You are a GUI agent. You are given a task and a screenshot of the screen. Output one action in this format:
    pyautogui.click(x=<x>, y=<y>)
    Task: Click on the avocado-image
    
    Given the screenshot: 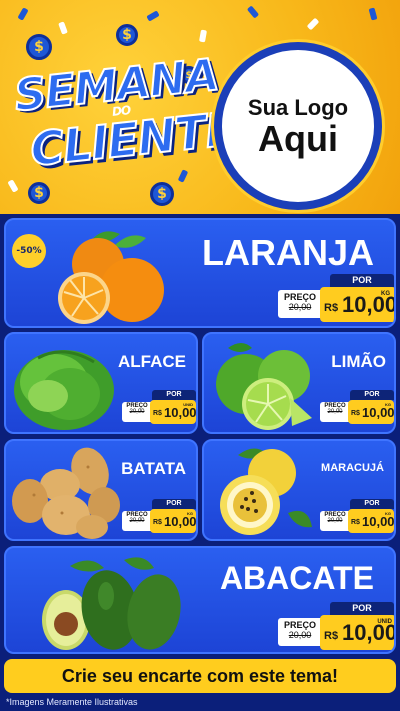 What is the action you would take?
    pyautogui.click(x=111, y=603)
    